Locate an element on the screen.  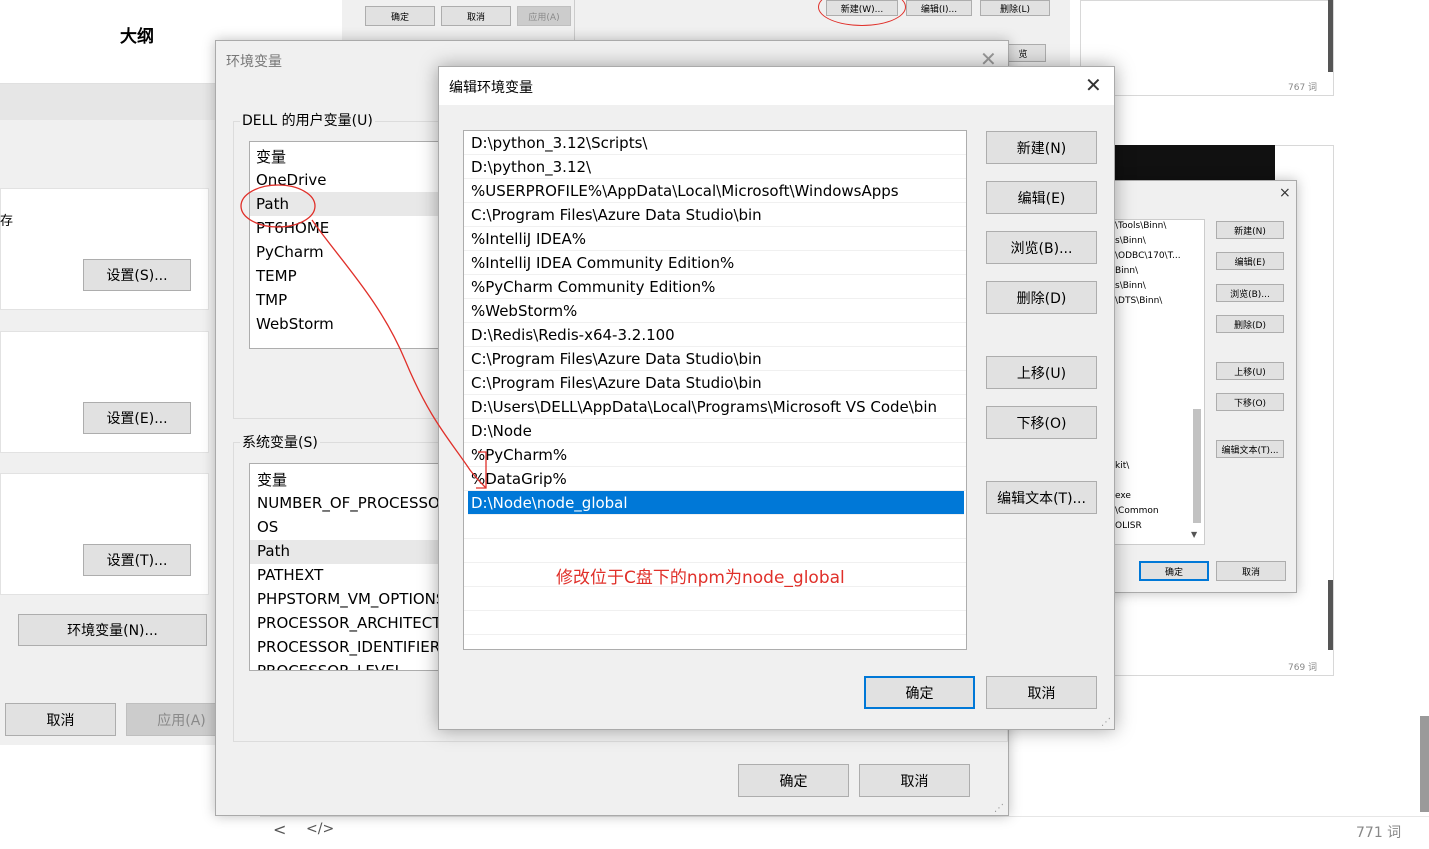
profiles-group is located at coordinates (104, 392).